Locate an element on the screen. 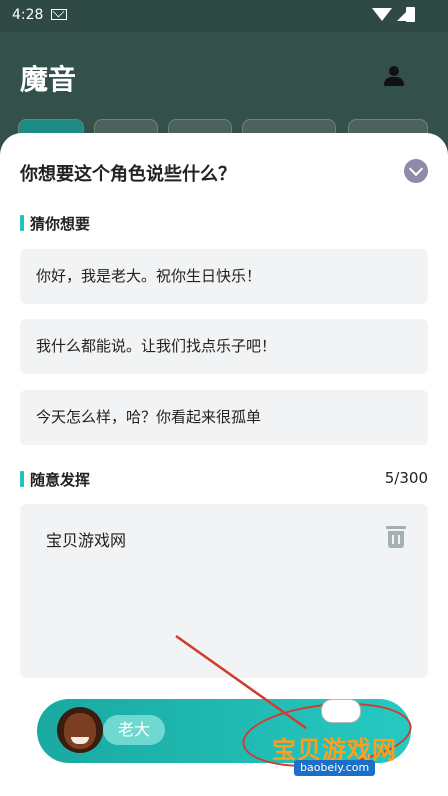 The image size is (448, 796). sheet-title: 你想要这个角色说些什么？ is located at coordinates (128, 174).